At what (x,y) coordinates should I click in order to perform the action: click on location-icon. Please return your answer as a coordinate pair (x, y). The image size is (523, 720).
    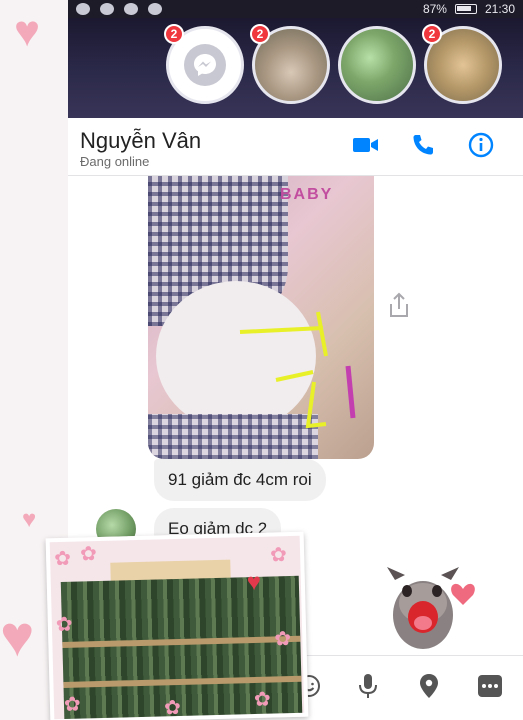
    Looking at the image, I should click on (429, 686).